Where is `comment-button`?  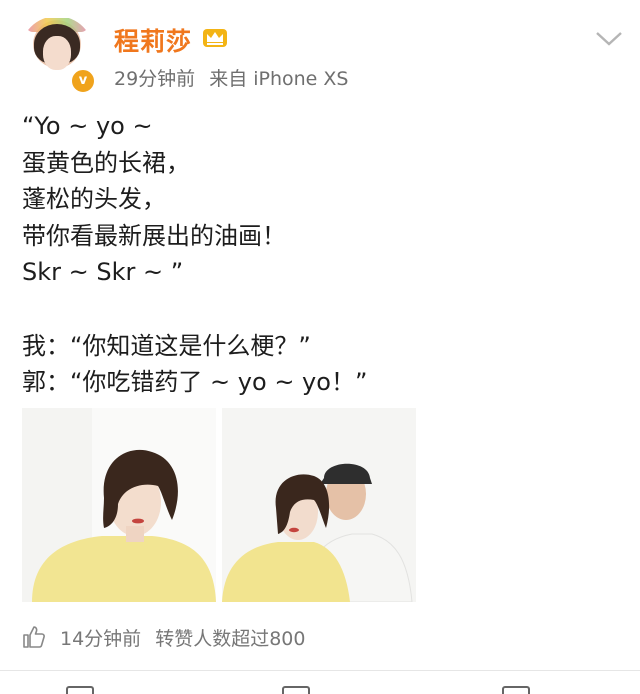 comment-button is located at coordinates (302, 690).